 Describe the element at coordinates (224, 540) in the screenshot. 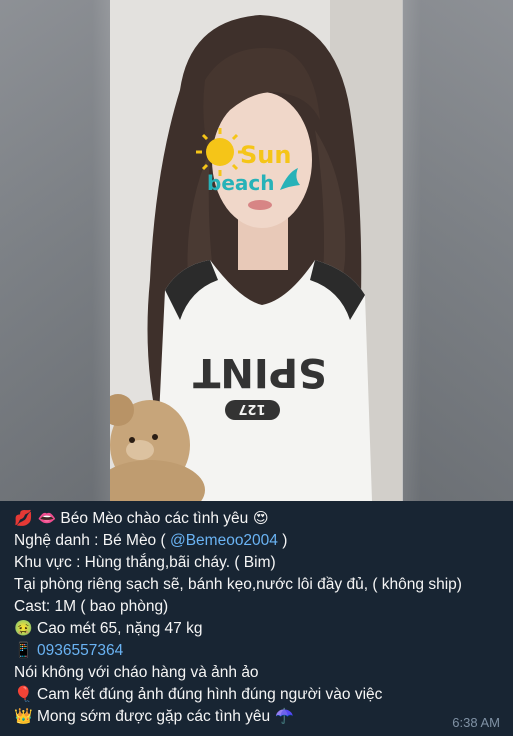

I see `username-link: @Bemeoo2004` at that location.